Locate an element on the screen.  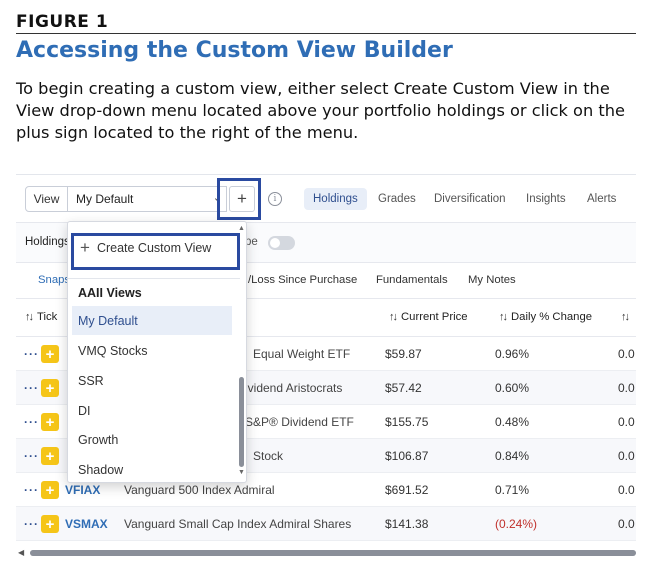
view-button: View is located at coordinates (46, 199).